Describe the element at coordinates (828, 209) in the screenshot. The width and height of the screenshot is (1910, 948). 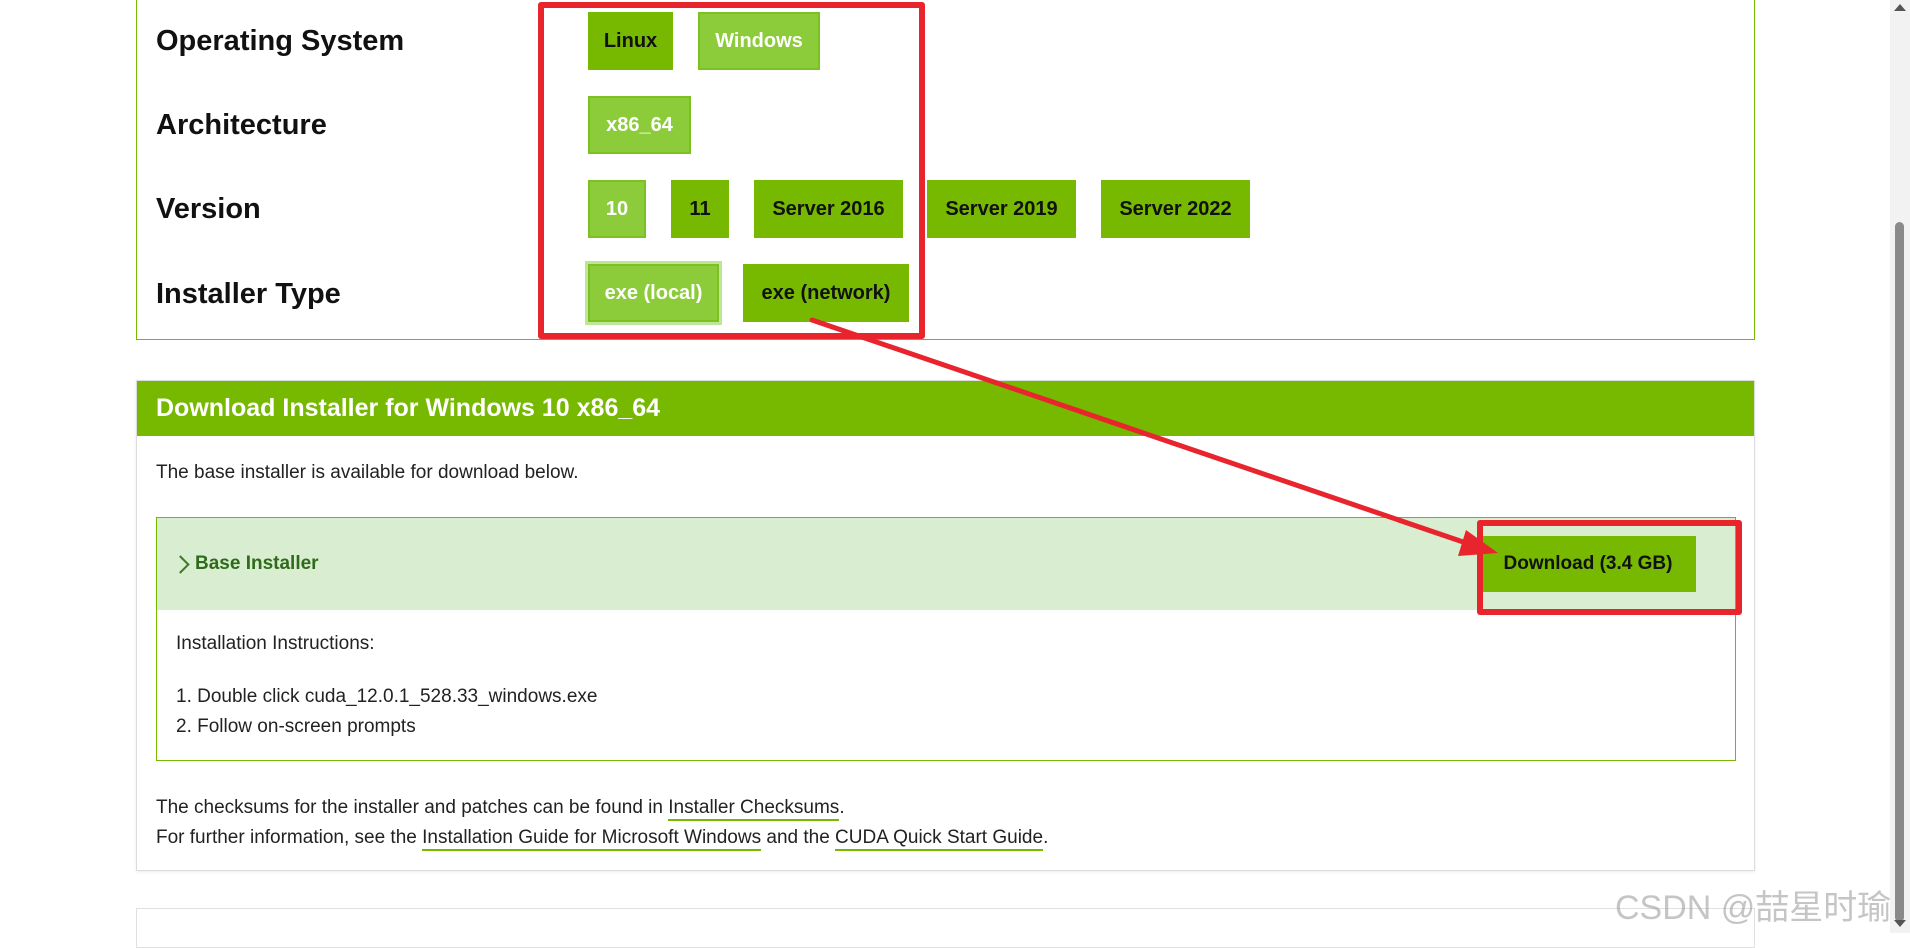
I see `version-option-server-2016: Server 2016` at that location.